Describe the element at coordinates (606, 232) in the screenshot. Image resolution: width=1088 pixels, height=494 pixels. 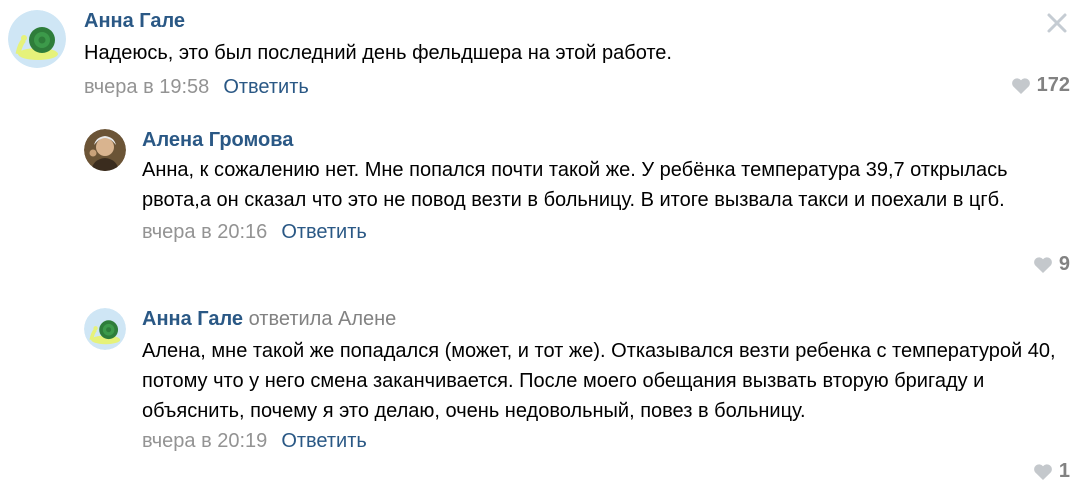
I see `comment-meta: вчера в 20:16 Ответить` at that location.